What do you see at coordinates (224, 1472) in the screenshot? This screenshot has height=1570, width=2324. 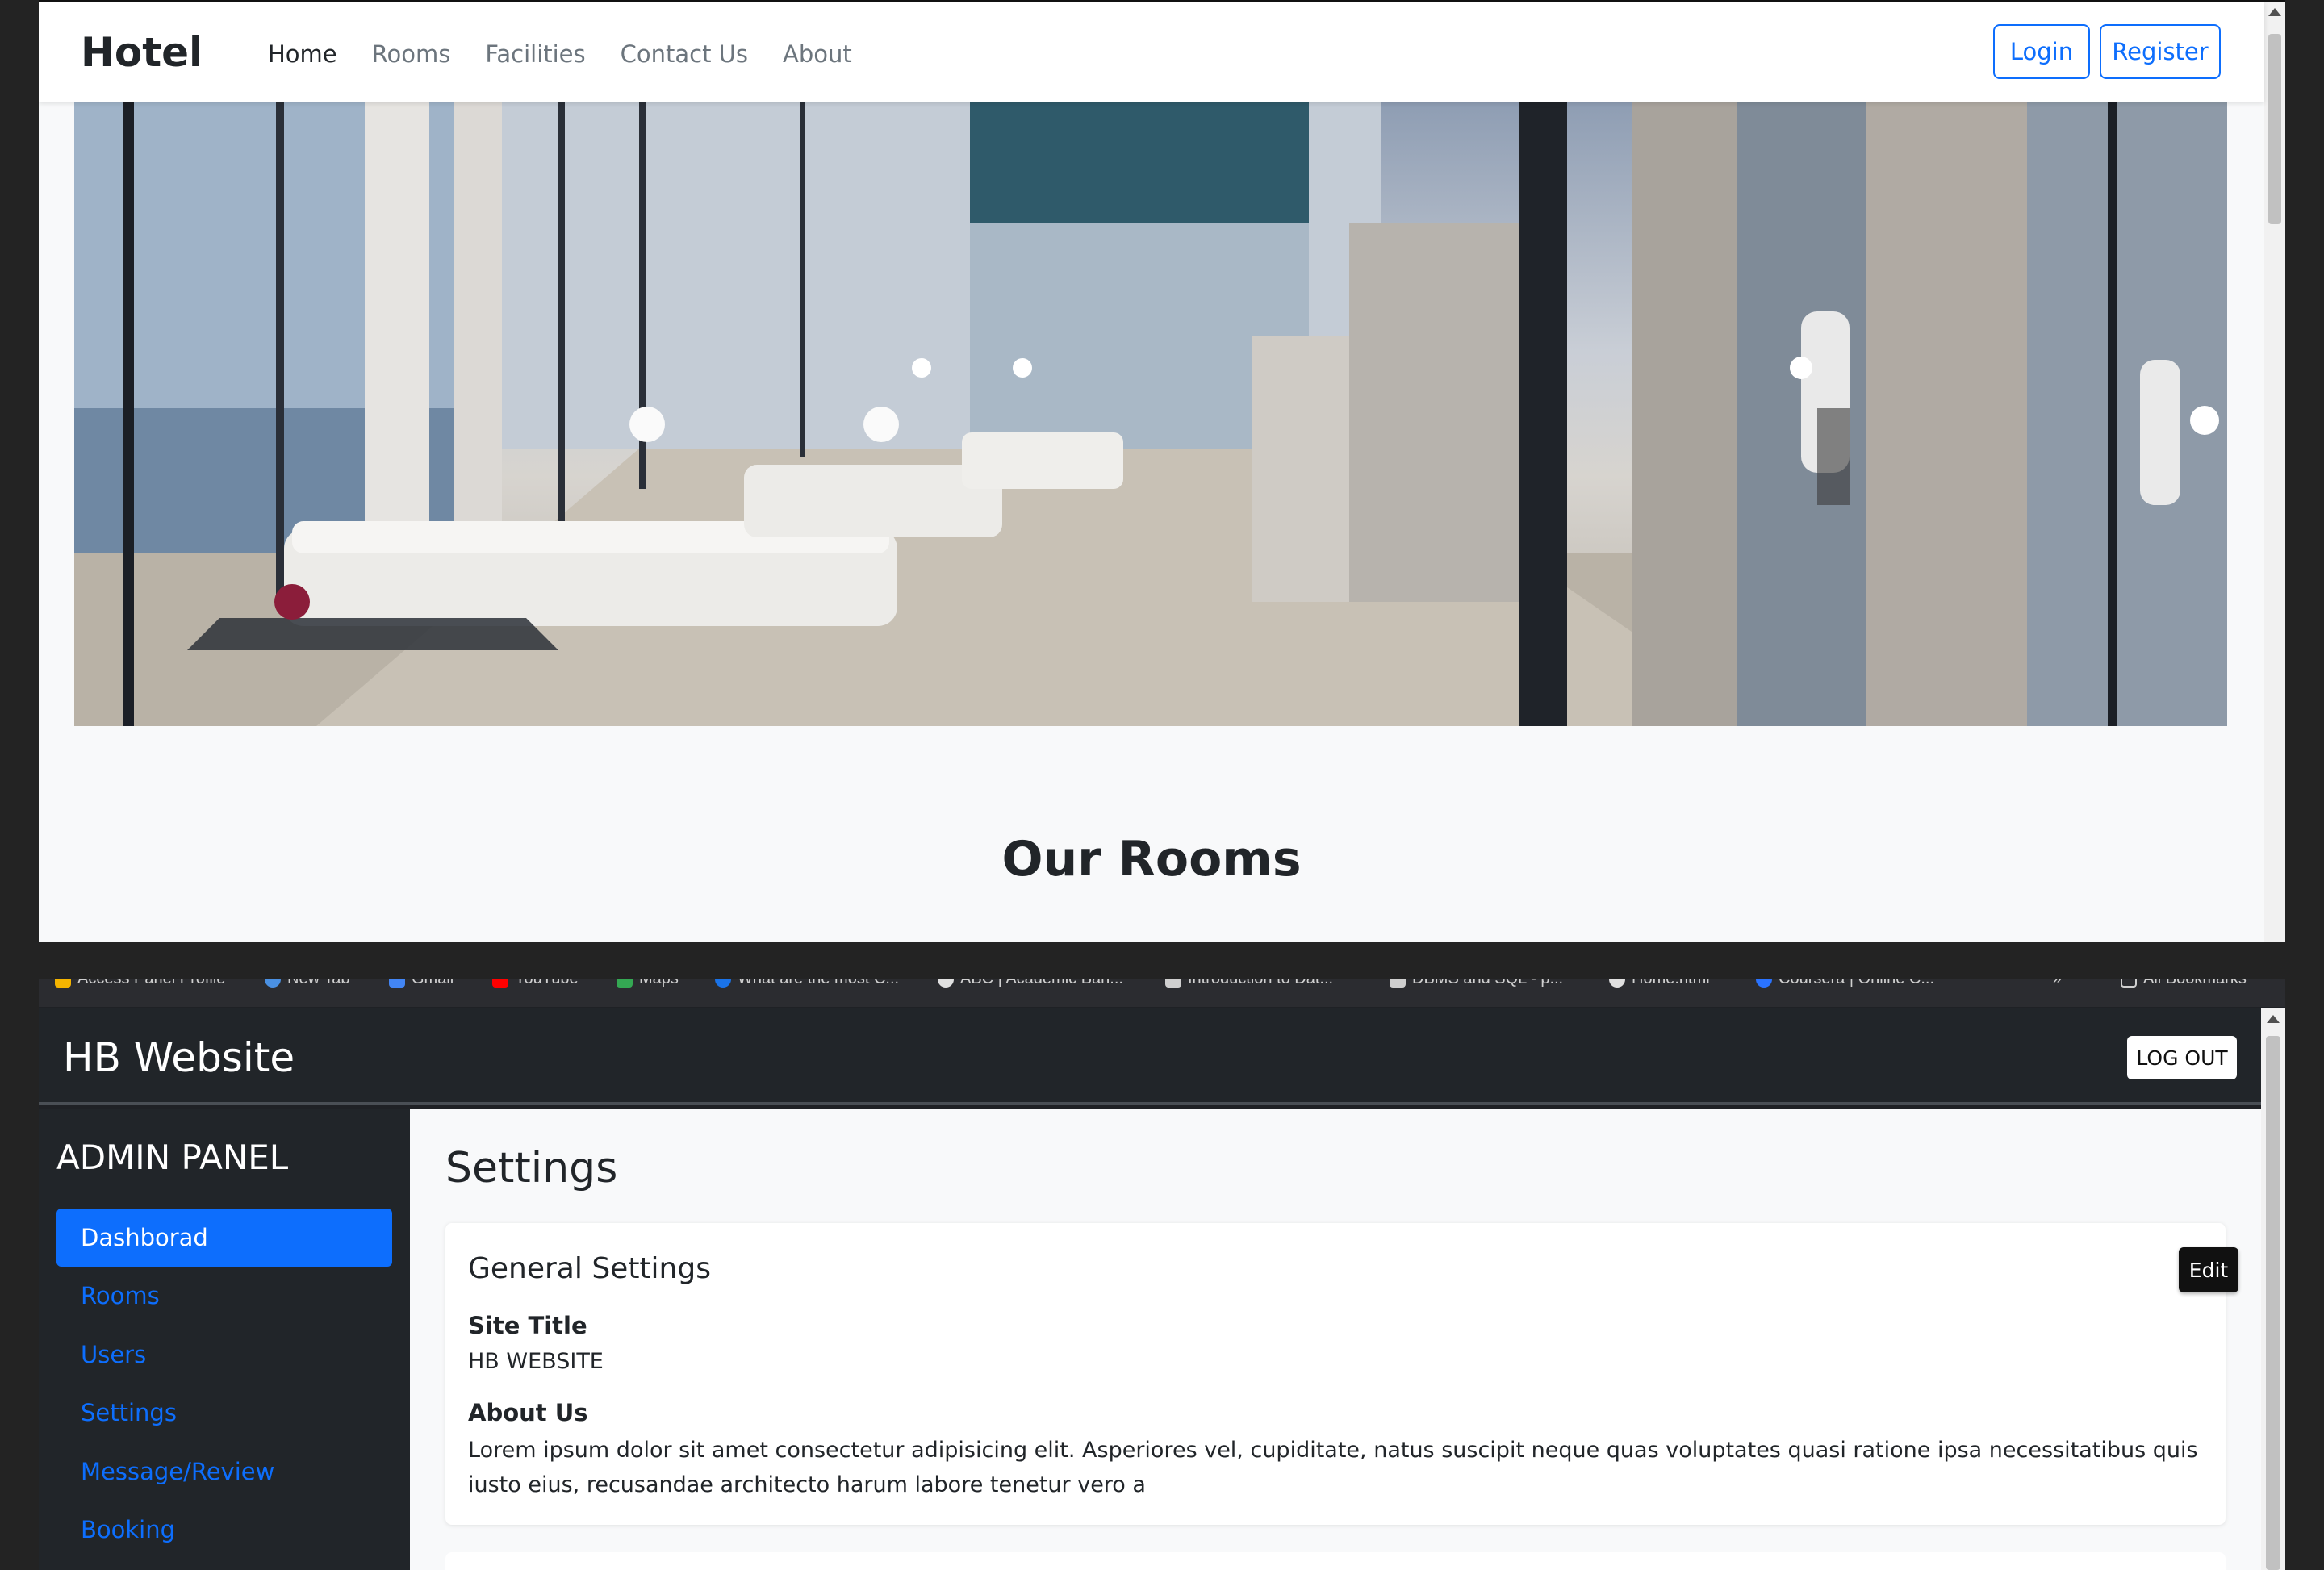 I see `sidebar-item-message-review: Message/Review` at bounding box center [224, 1472].